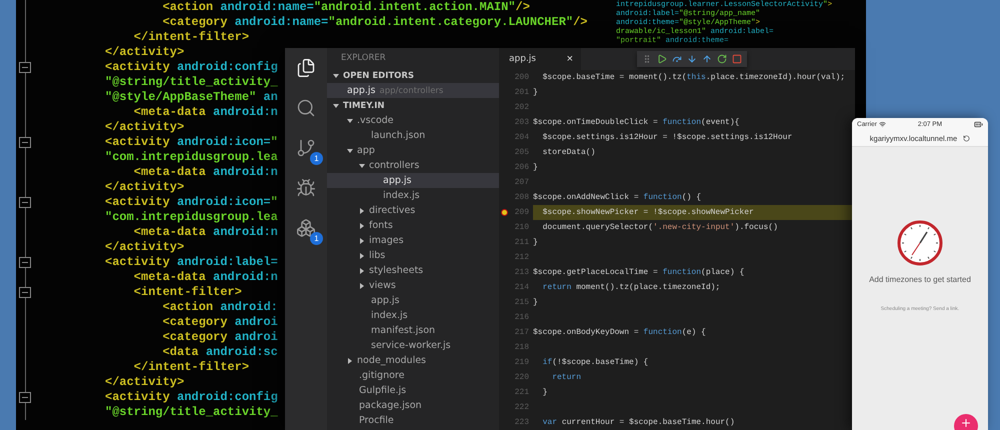  I want to click on line-number: 206, so click(521, 167).